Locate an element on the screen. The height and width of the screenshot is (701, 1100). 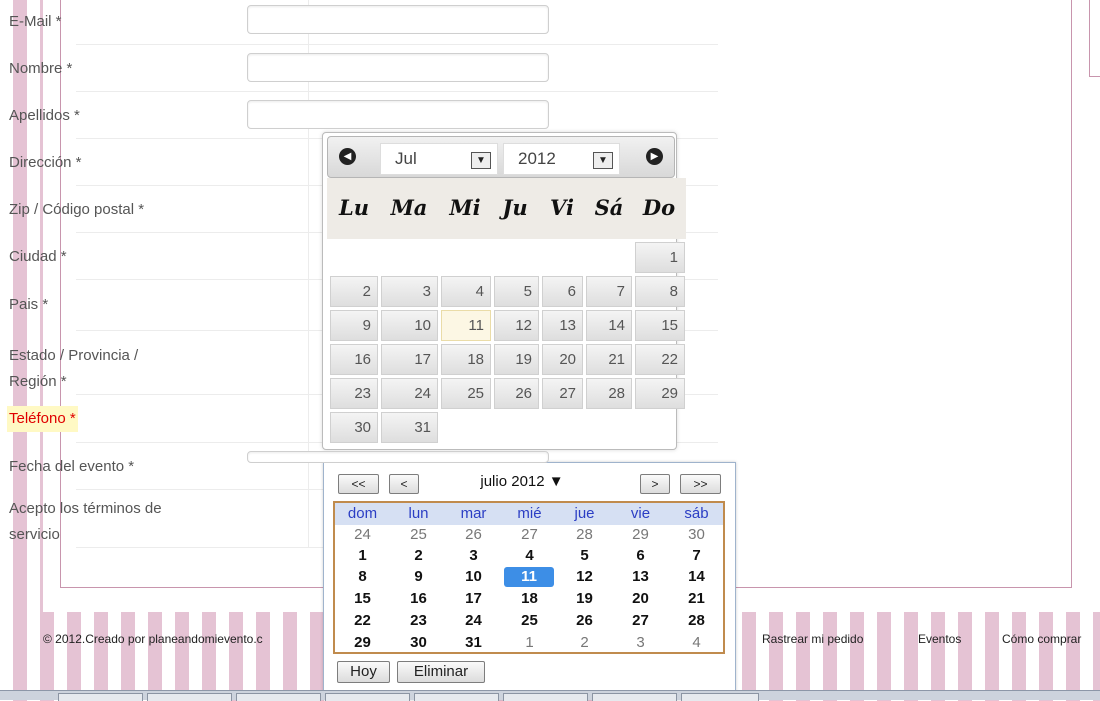
field-label-estado: Estado / Provincia / is located at coordinates (74, 355).